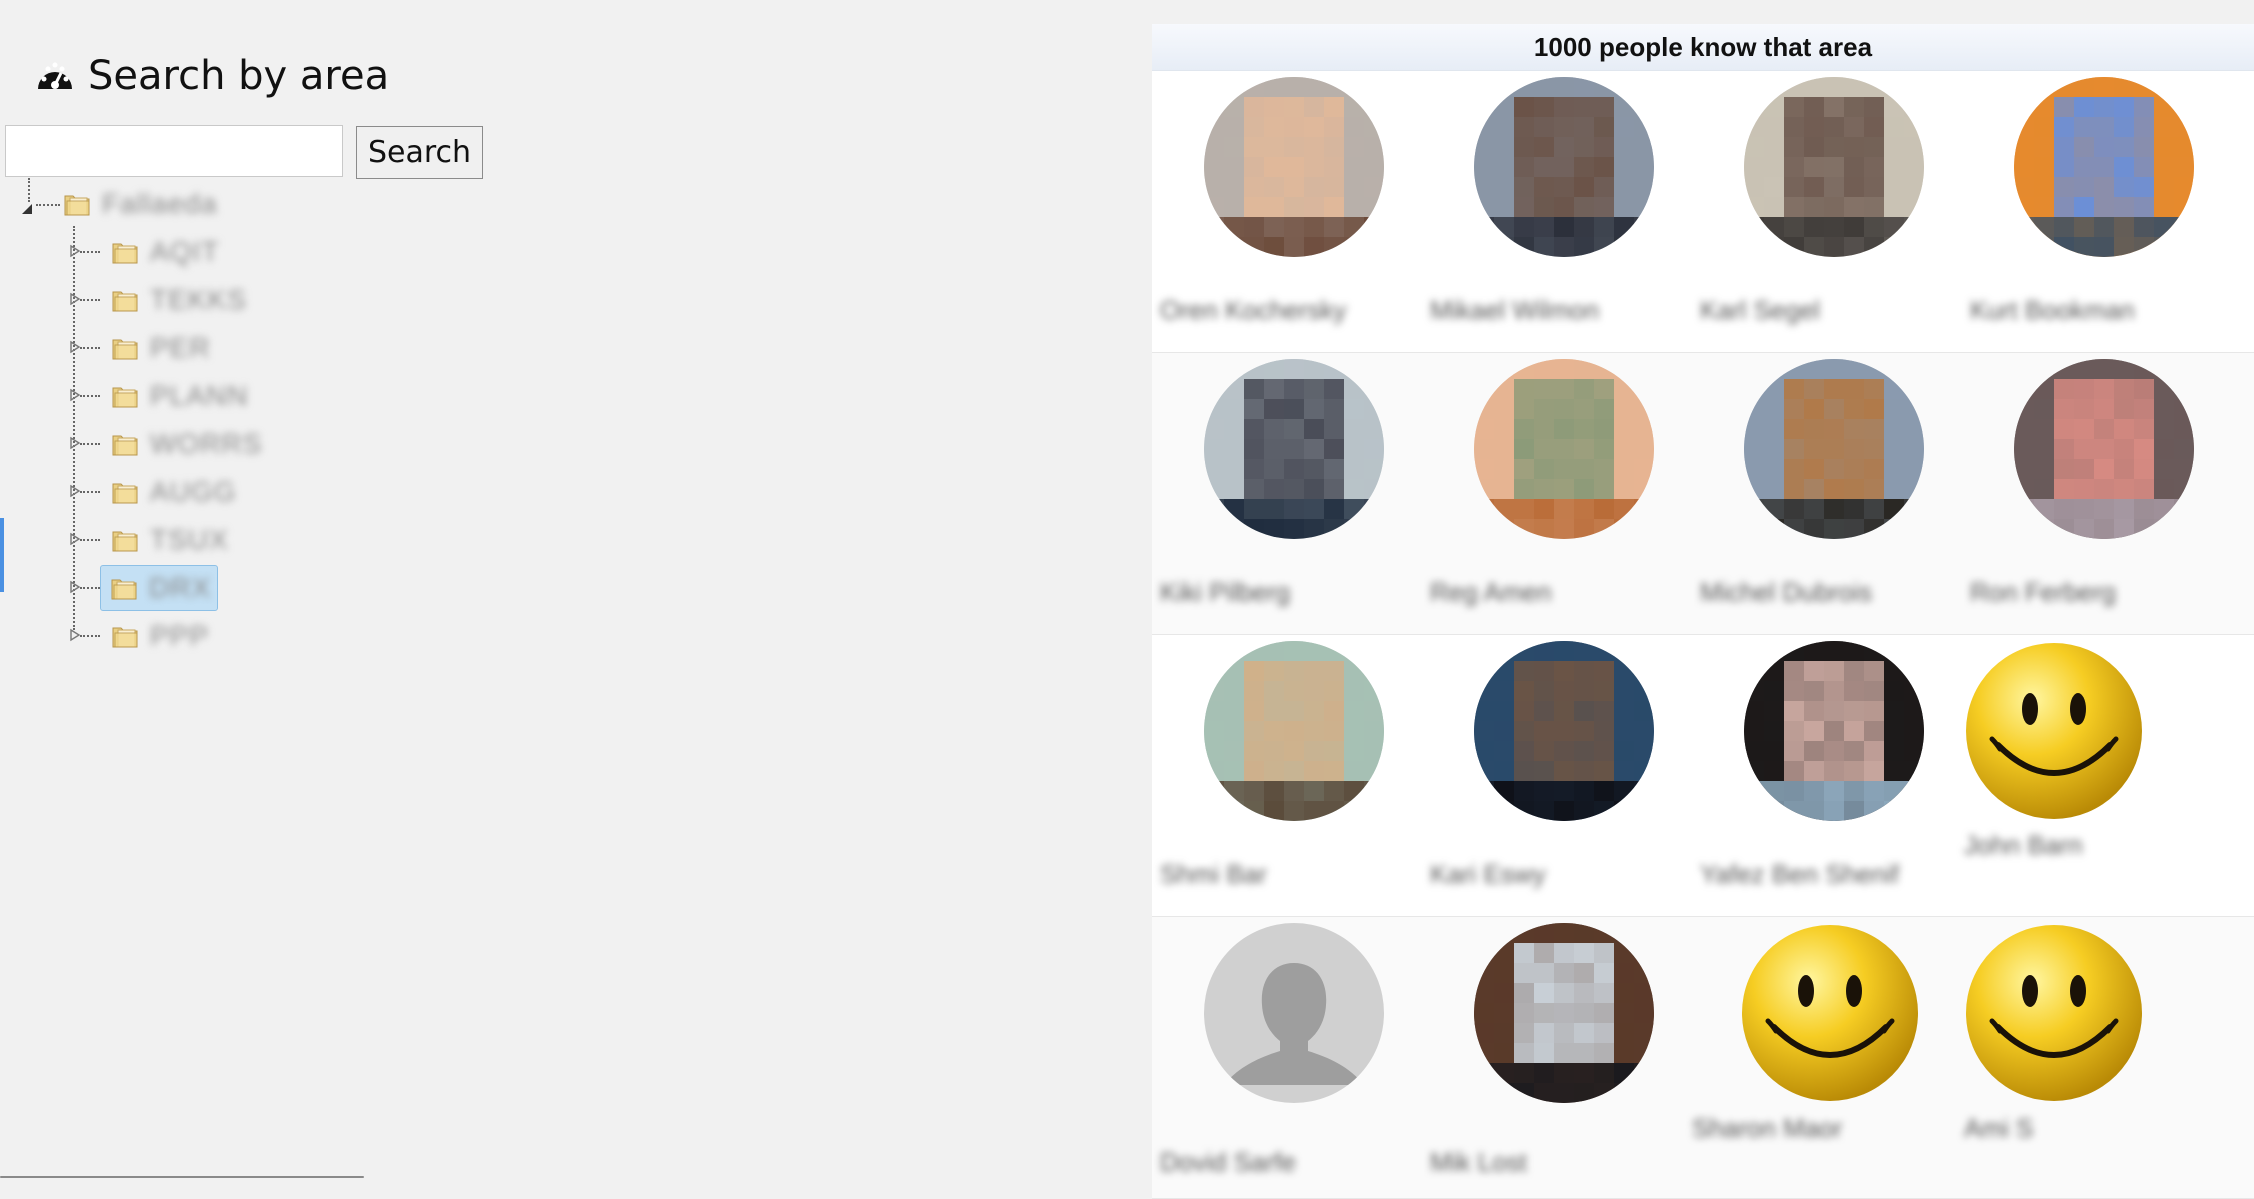 This screenshot has height=1199, width=2254. Describe the element at coordinates (1799, 874) in the screenshot. I see `person-name: Yafez Ben Shenif` at that location.